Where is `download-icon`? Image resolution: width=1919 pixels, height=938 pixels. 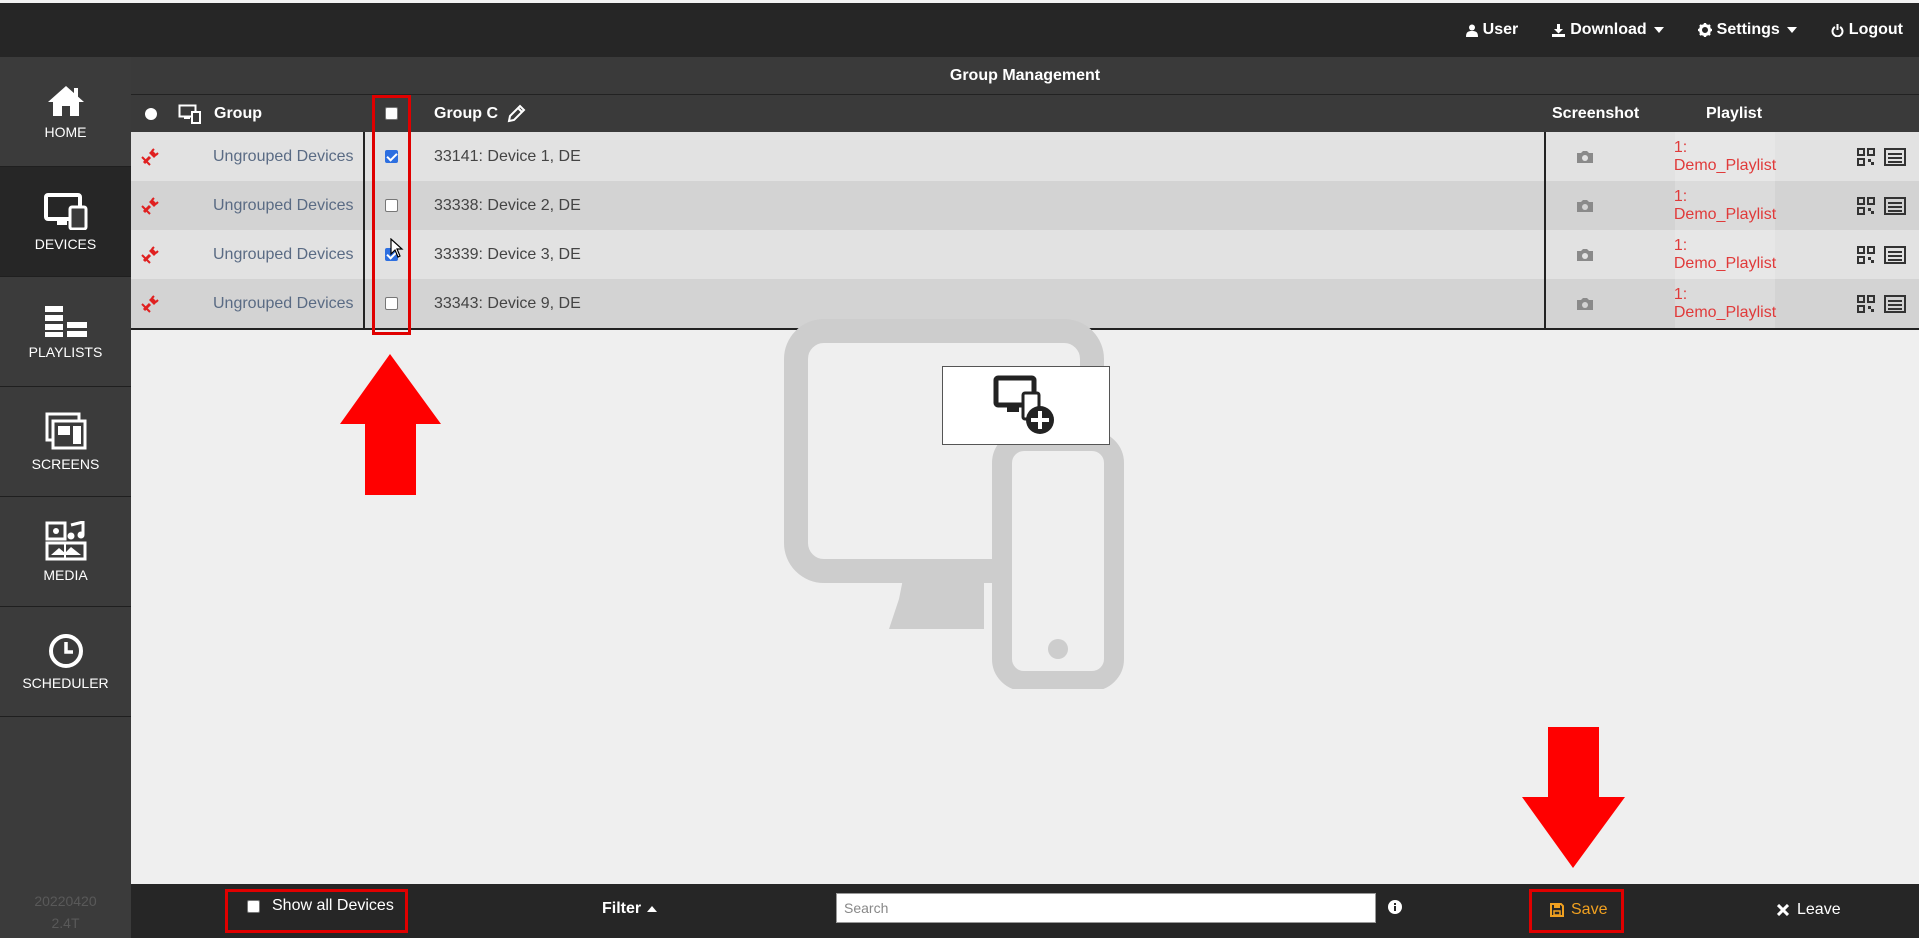 download-icon is located at coordinates (1559, 30).